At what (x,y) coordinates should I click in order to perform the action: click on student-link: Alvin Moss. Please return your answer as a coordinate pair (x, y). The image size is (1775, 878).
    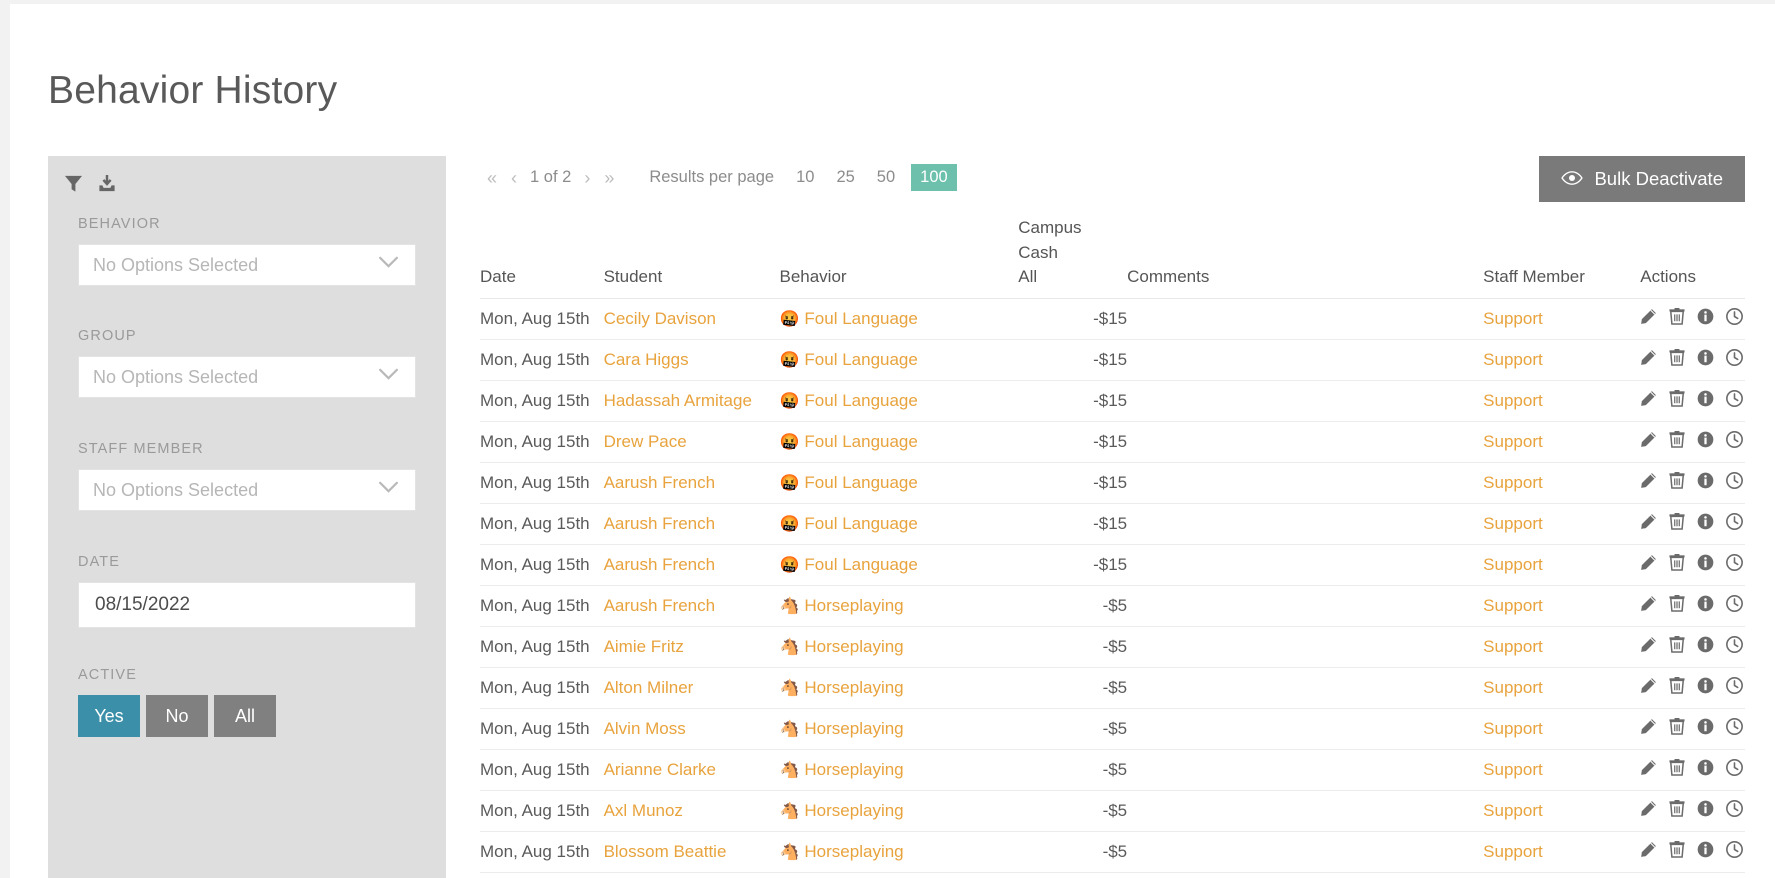
    Looking at the image, I should click on (645, 728).